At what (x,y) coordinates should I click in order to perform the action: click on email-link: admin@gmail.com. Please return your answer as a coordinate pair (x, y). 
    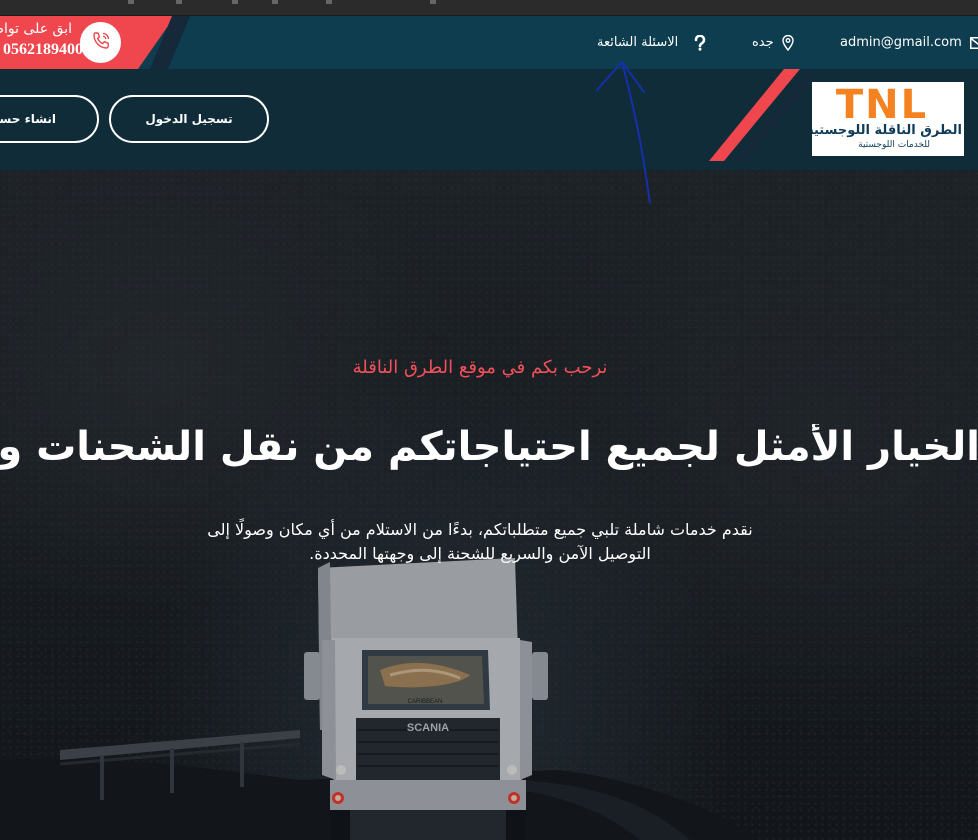
    Looking at the image, I should click on (909, 42).